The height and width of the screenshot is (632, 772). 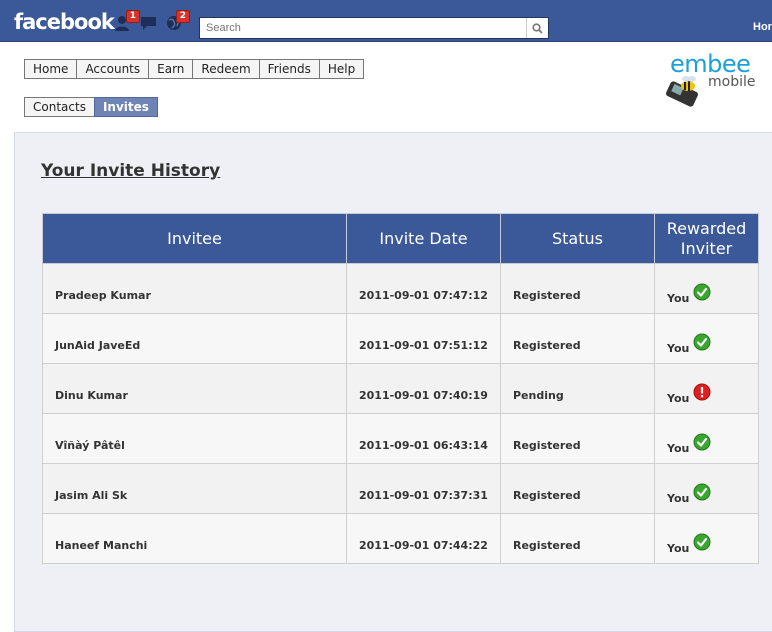 I want to click on nav-earn-button: Earn, so click(x=171, y=69).